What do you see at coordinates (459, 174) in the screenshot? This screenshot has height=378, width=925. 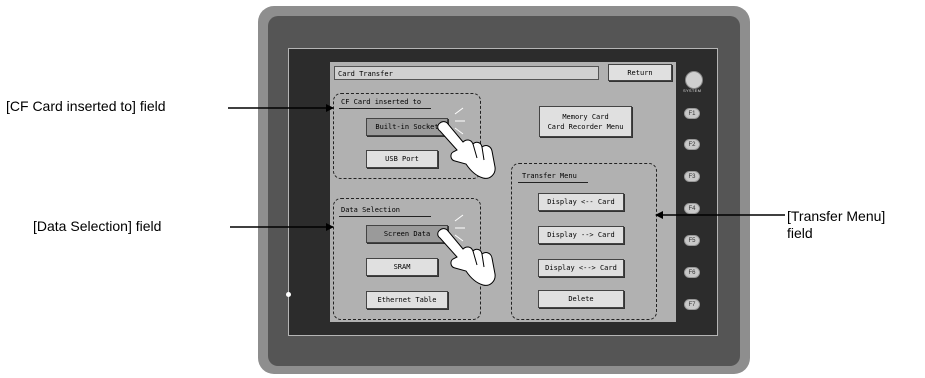 I see `tap-sparkle-icon` at bounding box center [459, 174].